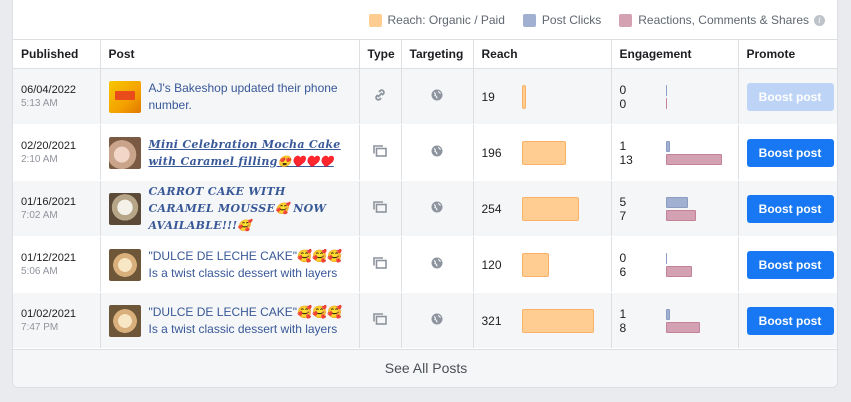  Describe the element at coordinates (571, 20) in the screenshot. I see `legend-clicks-label: Post Clicks` at that location.